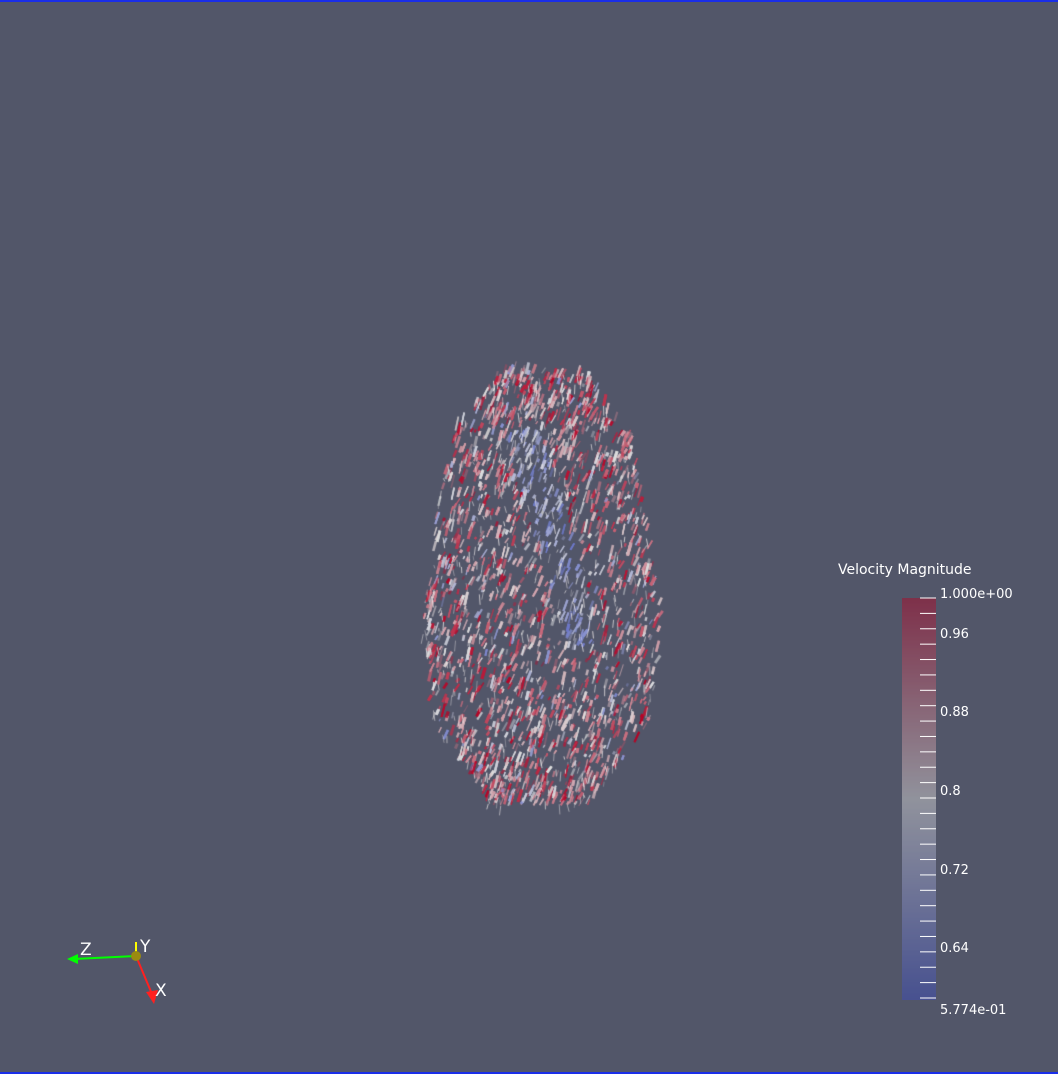 The width and height of the screenshot is (1058, 1074). What do you see at coordinates (954, 870) in the screenshot?
I see `colorbar-tick-label: 0.72` at bounding box center [954, 870].